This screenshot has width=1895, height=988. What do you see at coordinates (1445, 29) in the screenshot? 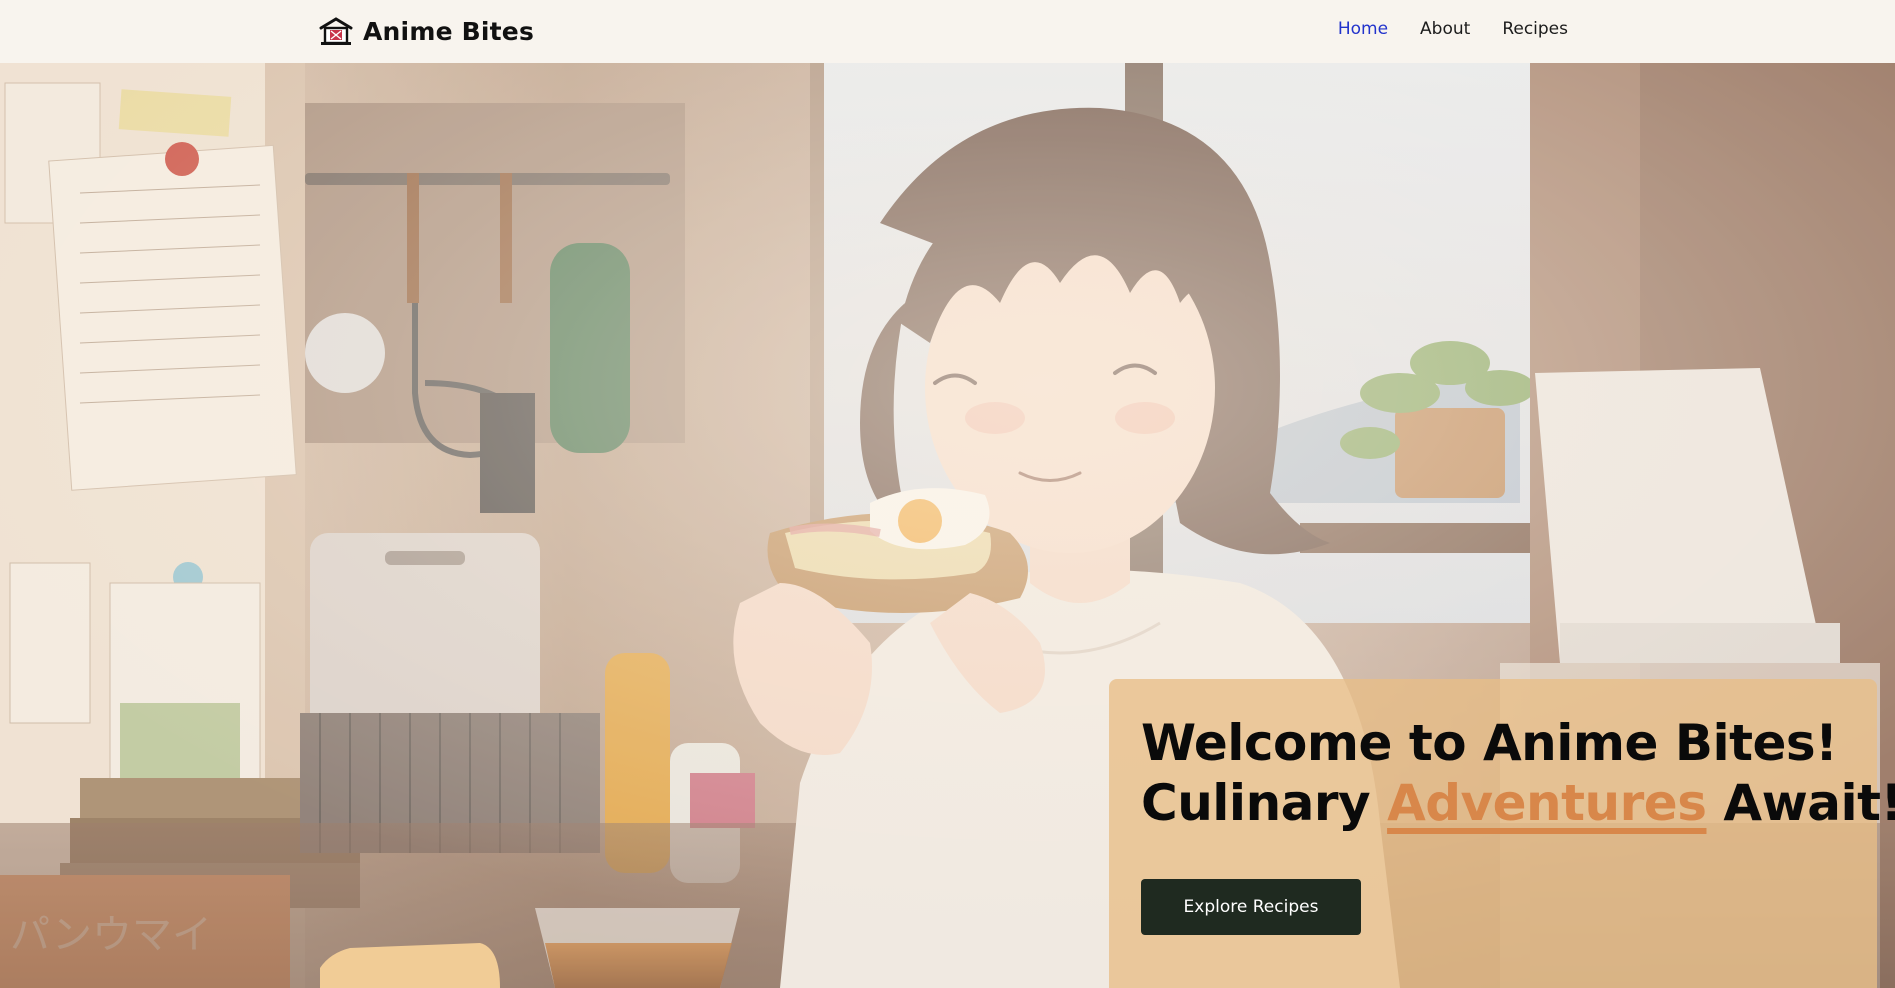
I see `nav-about-link: About` at bounding box center [1445, 29].